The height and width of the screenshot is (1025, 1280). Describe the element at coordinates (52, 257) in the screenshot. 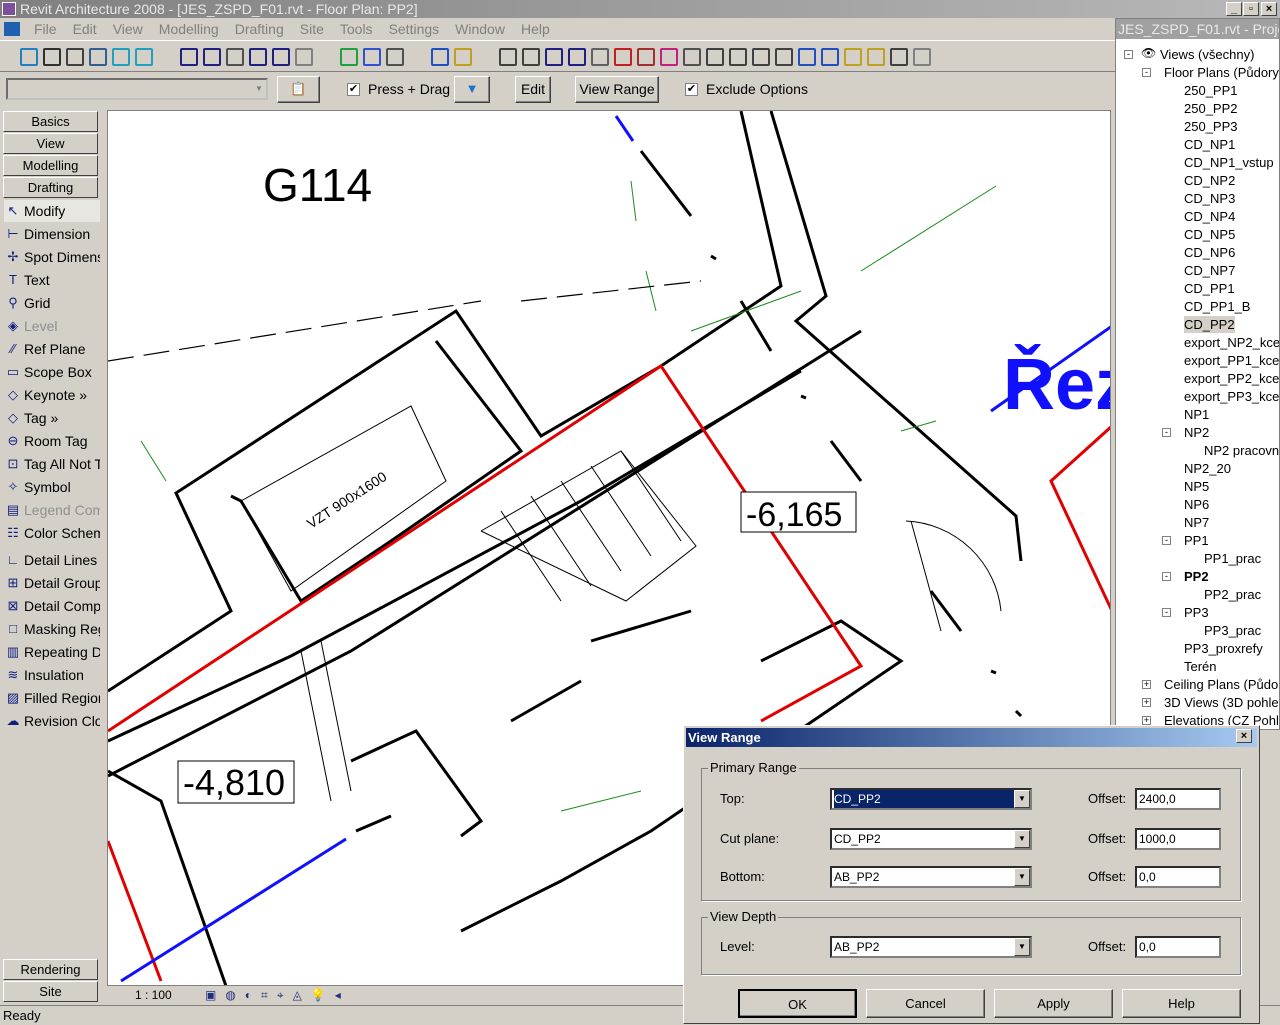

I see `tool-spot-dimension: ✢ Spot Dimension` at that location.